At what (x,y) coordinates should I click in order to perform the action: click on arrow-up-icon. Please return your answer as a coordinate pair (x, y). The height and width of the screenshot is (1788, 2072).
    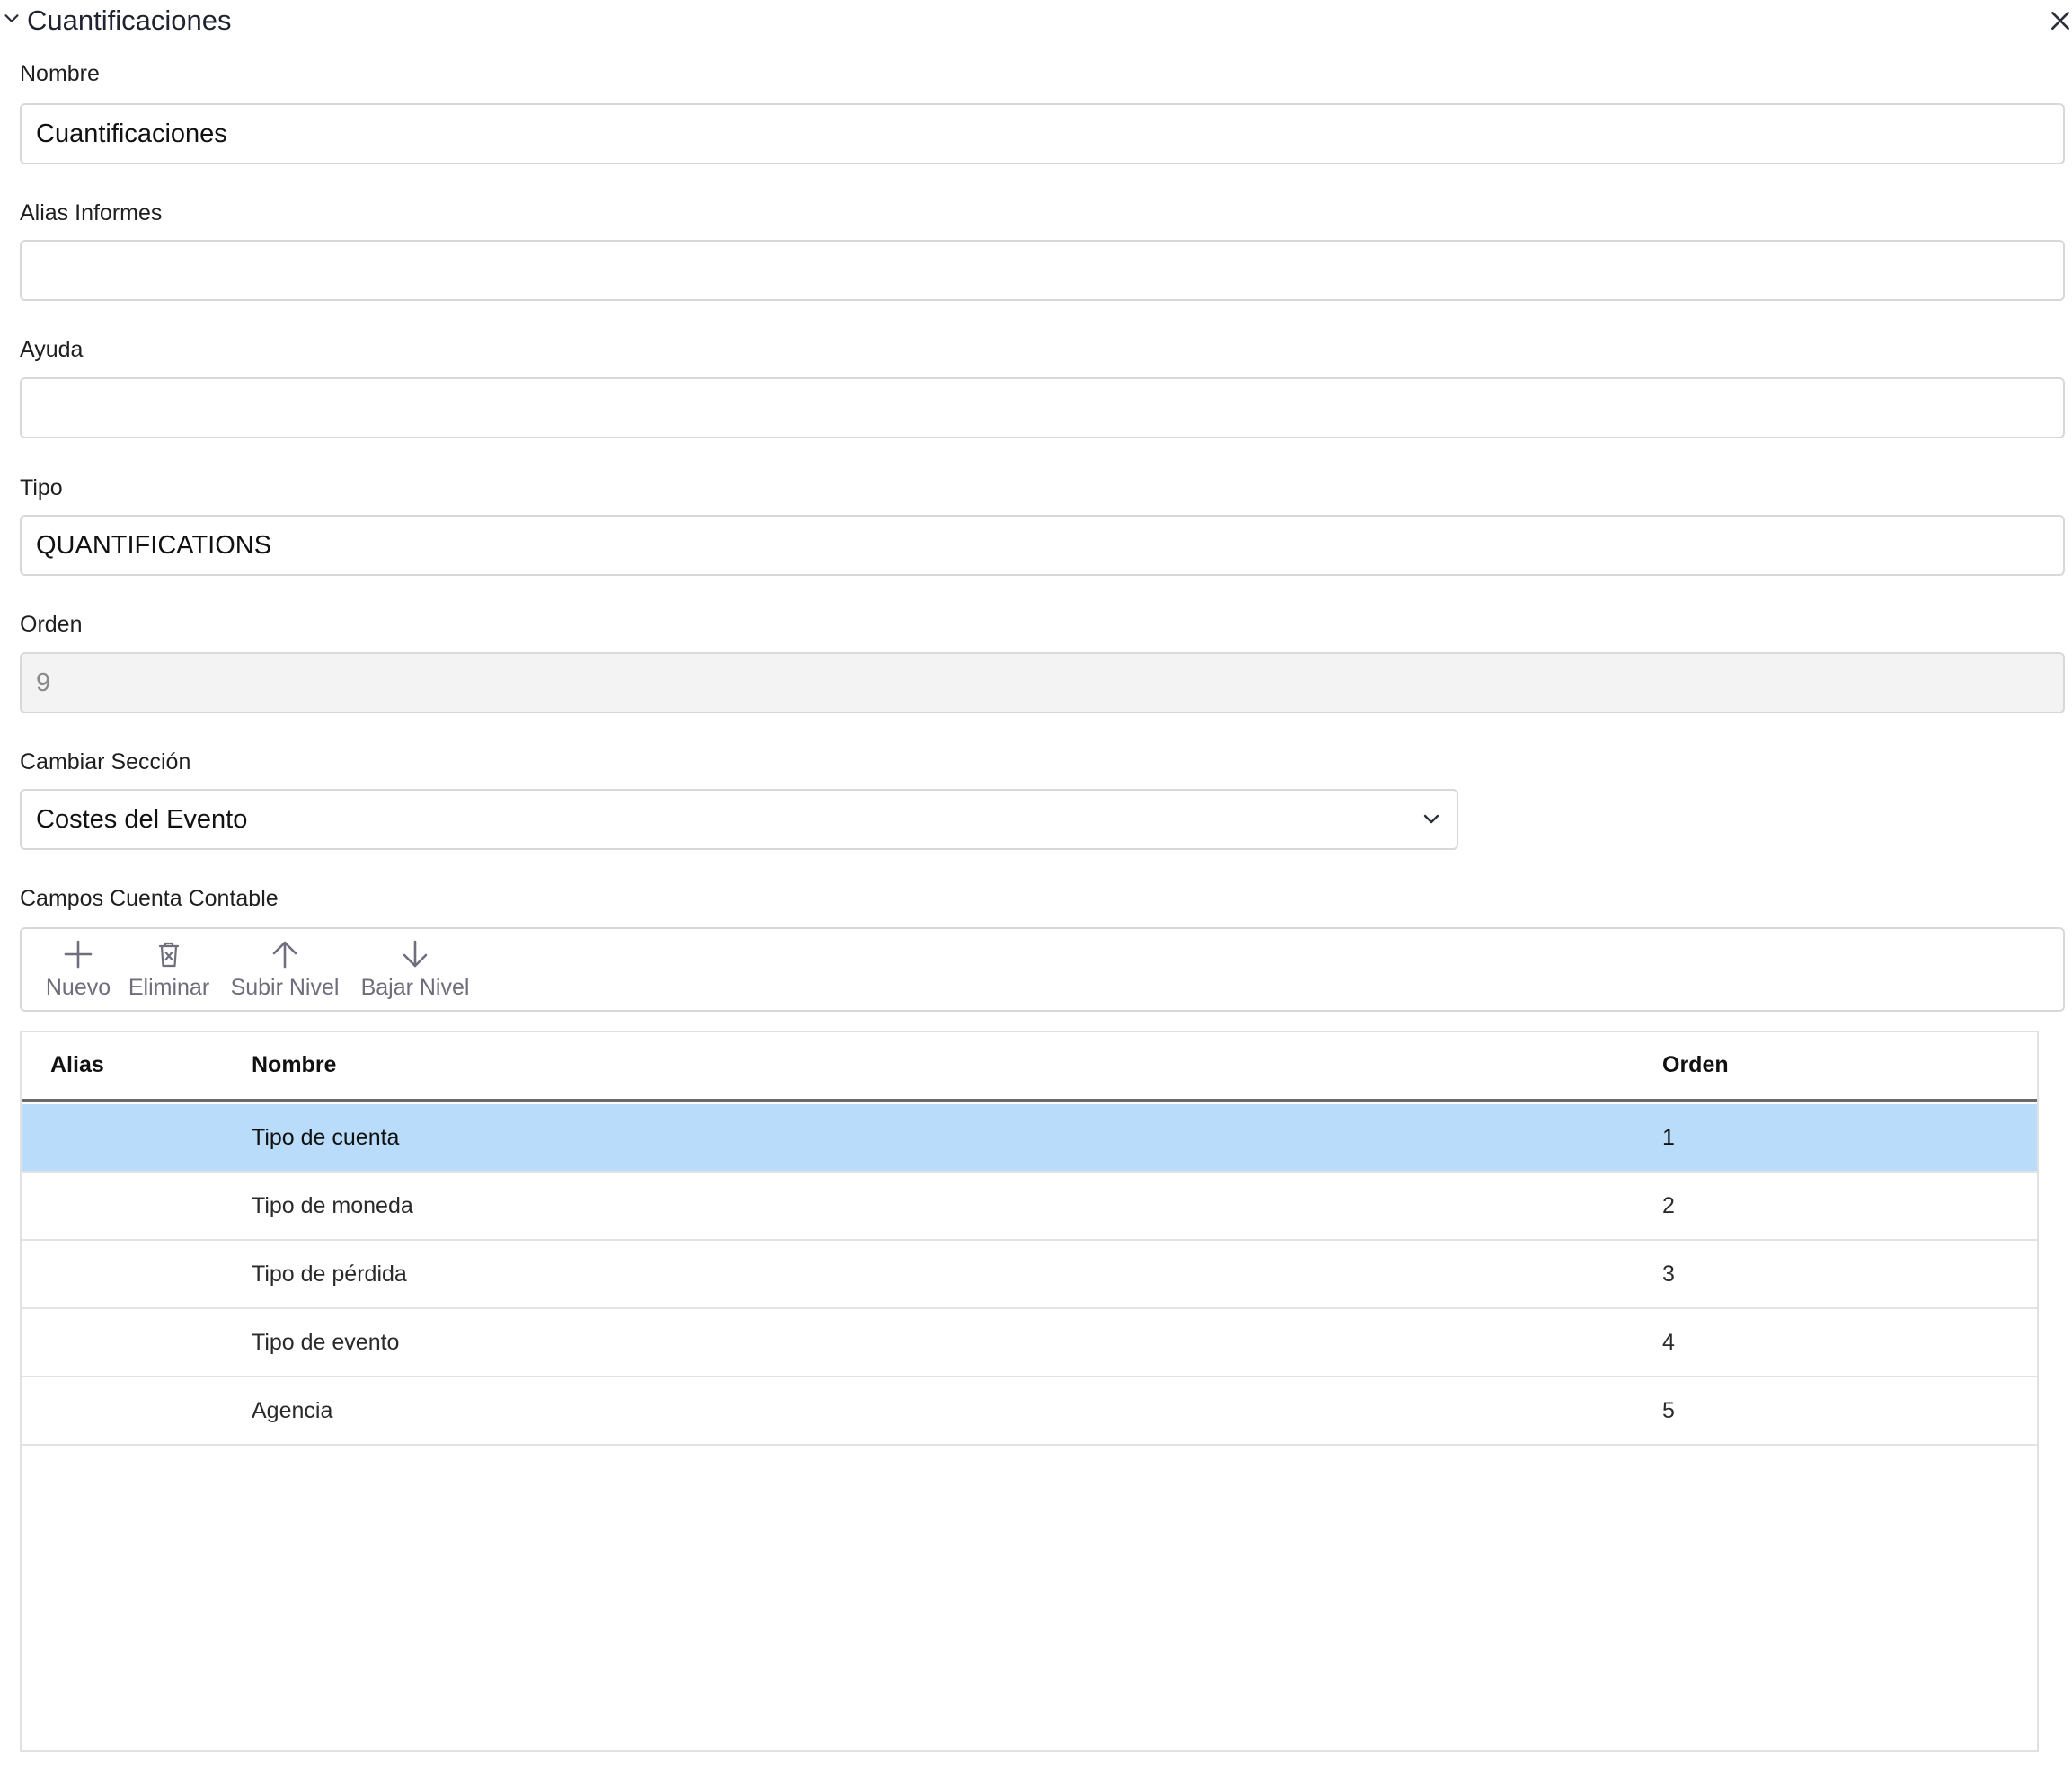
    Looking at the image, I should click on (284, 955).